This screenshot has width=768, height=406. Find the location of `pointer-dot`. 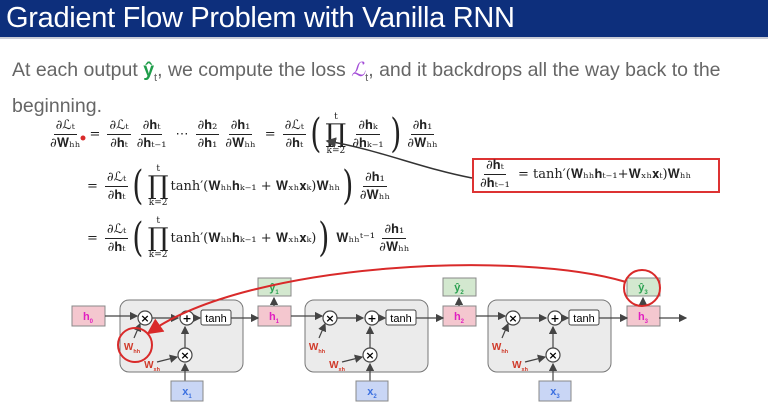

pointer-dot is located at coordinates (83, 138).